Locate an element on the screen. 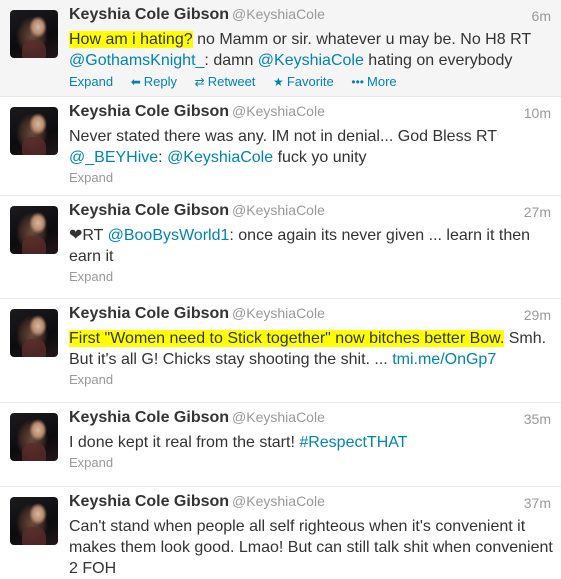 This screenshot has width=561, height=579. tweet-text-segment: : is located at coordinates (163, 157).